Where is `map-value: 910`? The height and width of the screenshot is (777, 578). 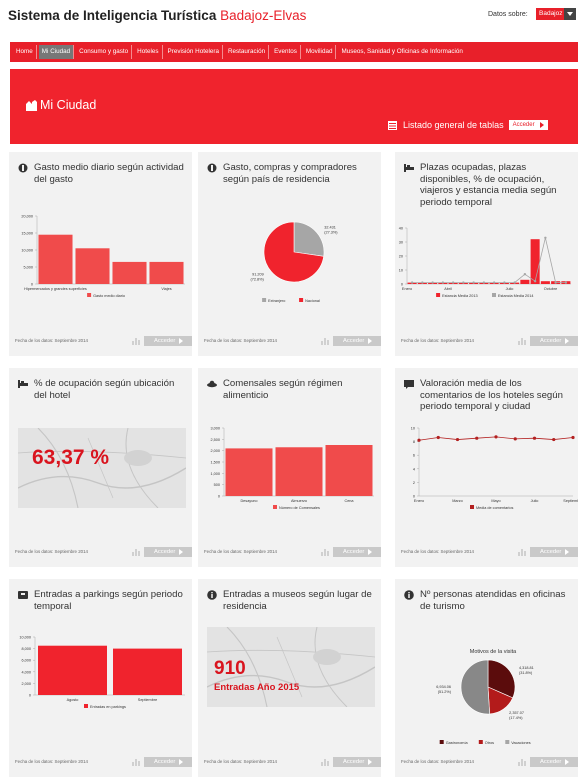
map-value: 910 is located at coordinates (230, 668).